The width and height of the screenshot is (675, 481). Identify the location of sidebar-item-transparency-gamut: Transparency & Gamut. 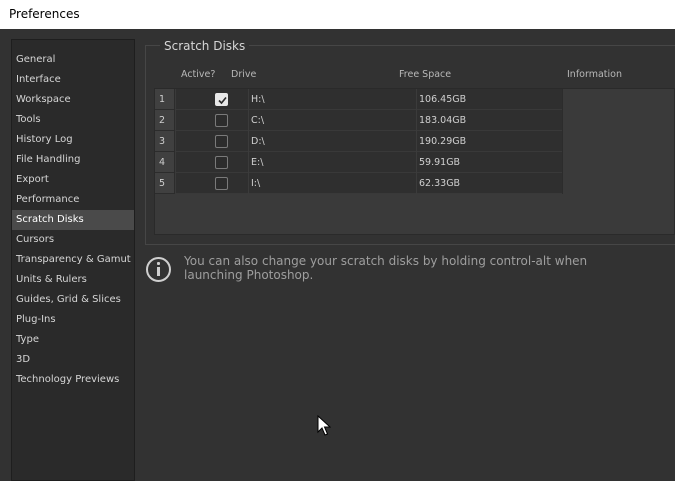
(73, 260).